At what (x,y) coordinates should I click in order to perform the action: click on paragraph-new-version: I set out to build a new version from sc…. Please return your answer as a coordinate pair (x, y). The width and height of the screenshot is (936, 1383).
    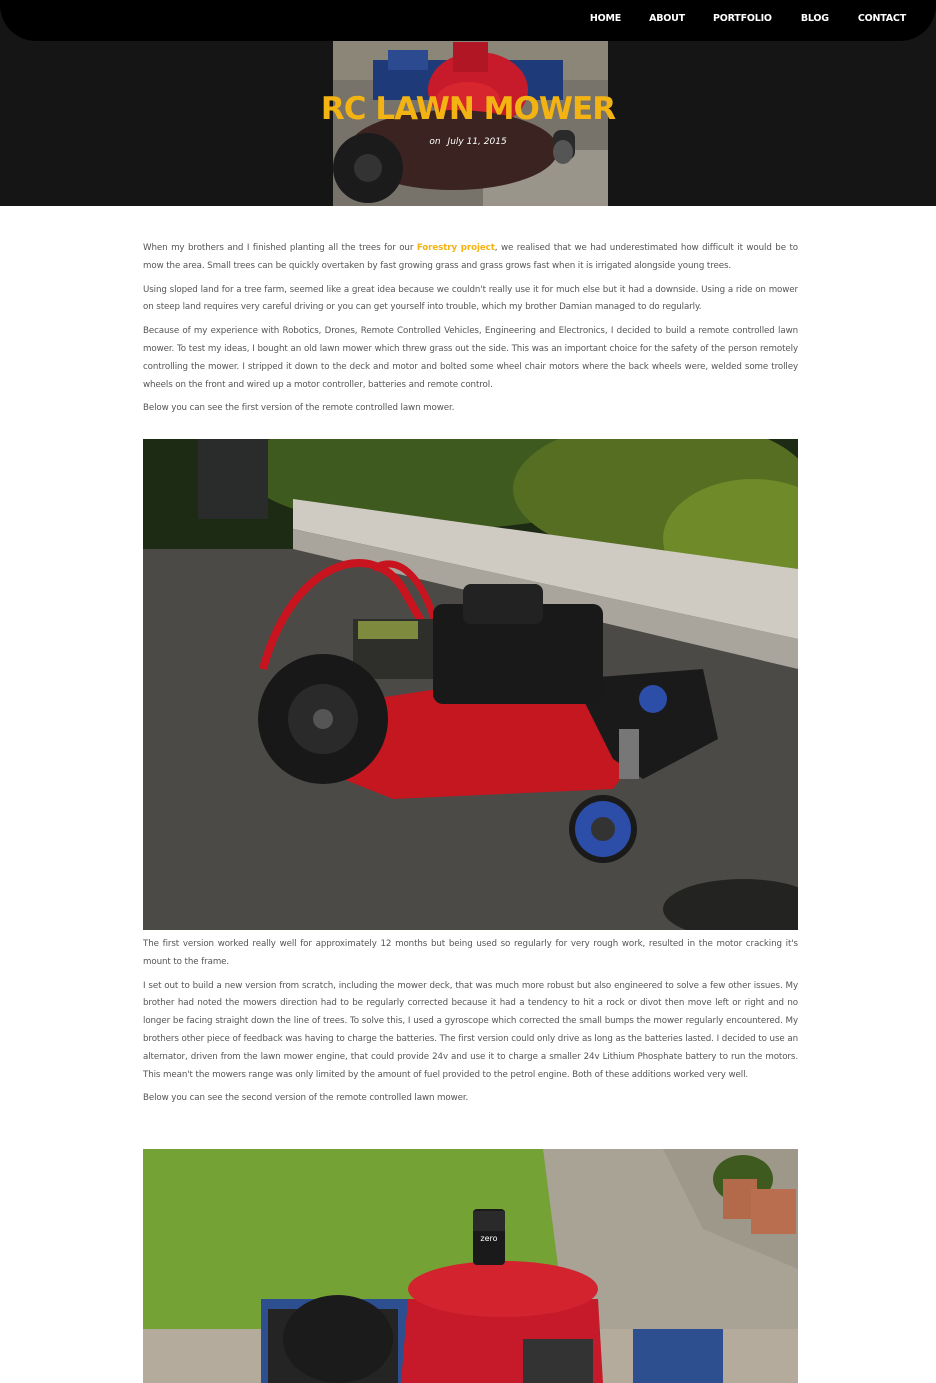
    Looking at the image, I should click on (470, 1030).